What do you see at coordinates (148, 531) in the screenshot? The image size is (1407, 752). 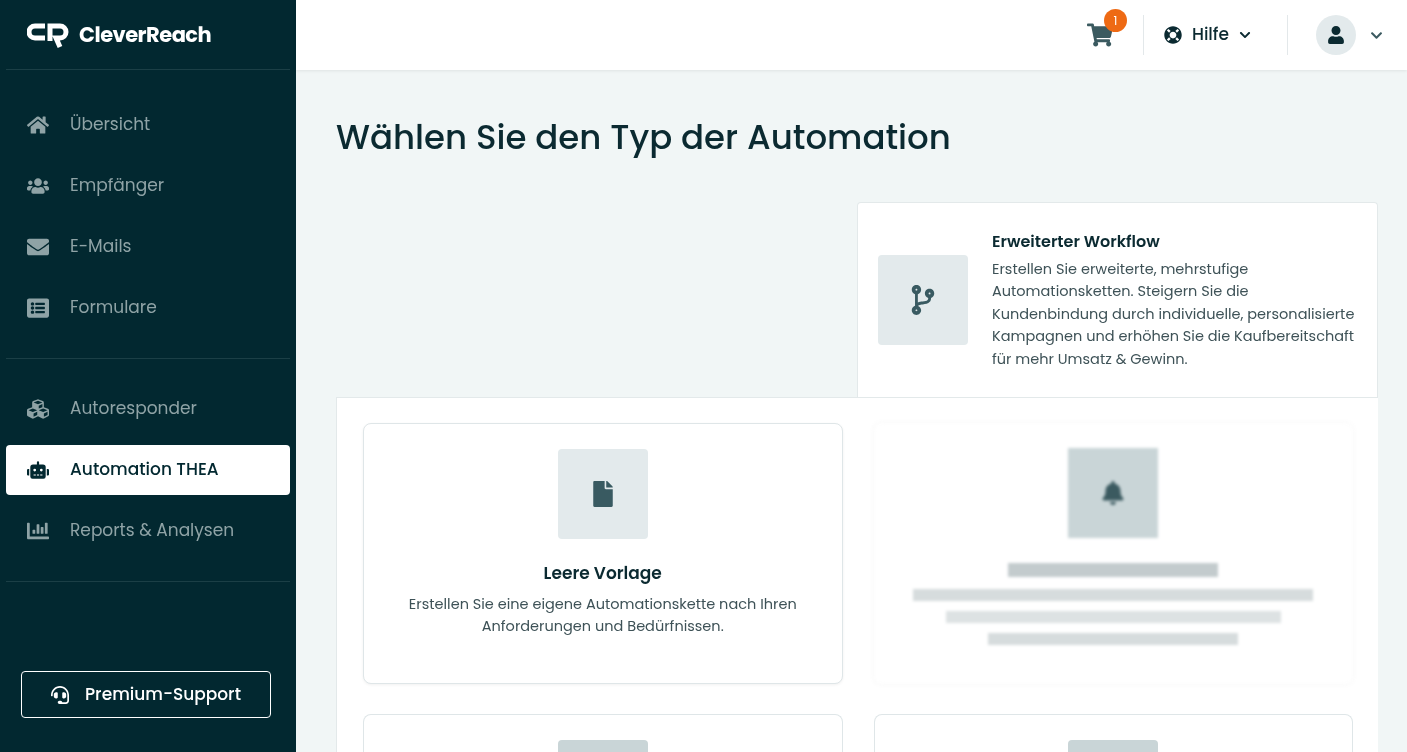 I see `sidebar-item: Reports & Analysen` at bounding box center [148, 531].